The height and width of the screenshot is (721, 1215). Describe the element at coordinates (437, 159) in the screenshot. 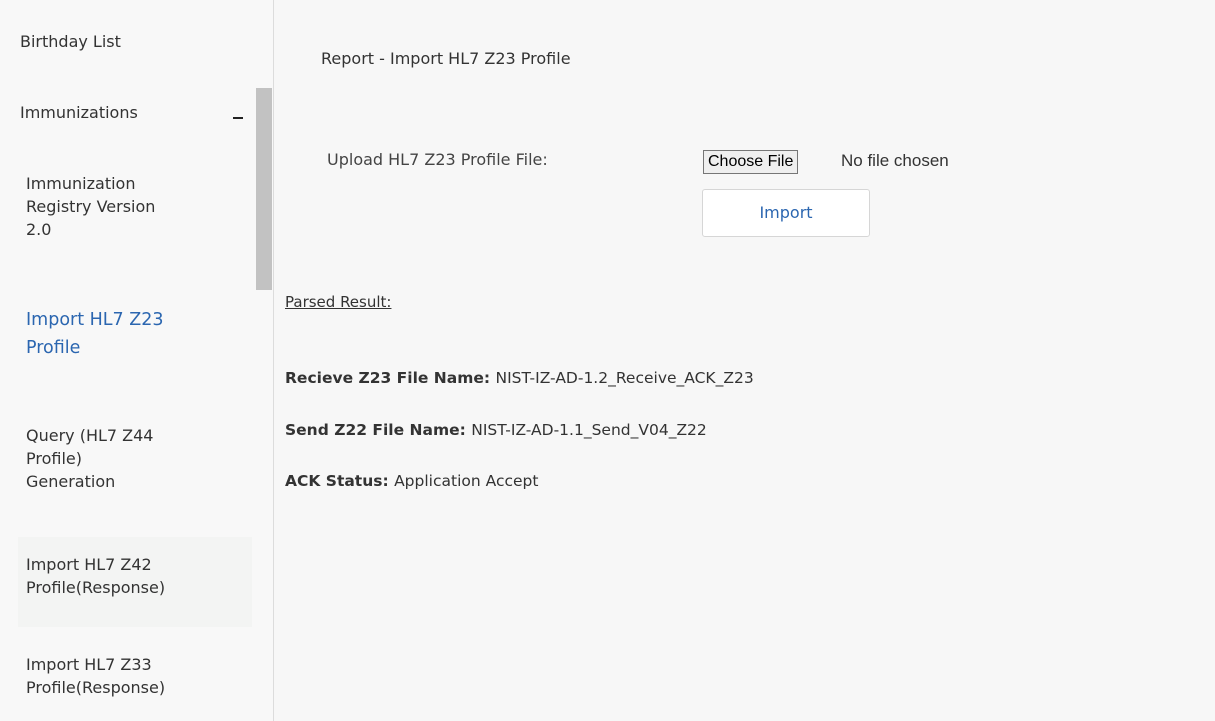

I see `upload-label: Upload HL7 Z23 Profile File:` at that location.